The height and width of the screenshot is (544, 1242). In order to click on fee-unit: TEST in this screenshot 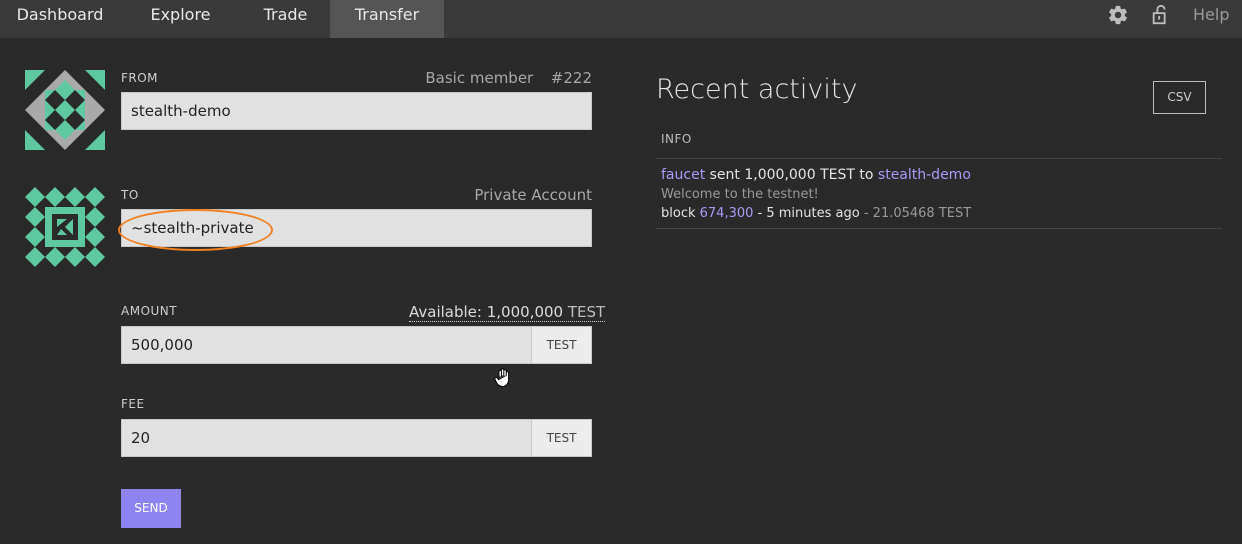, I will do `click(561, 438)`.